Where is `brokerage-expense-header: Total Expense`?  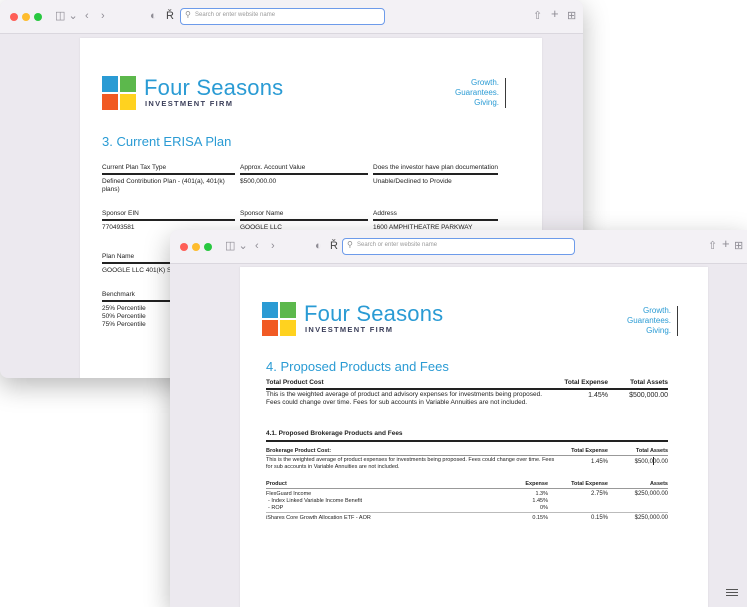
brokerage-expense-header: Total Expense is located at coordinates (589, 451).